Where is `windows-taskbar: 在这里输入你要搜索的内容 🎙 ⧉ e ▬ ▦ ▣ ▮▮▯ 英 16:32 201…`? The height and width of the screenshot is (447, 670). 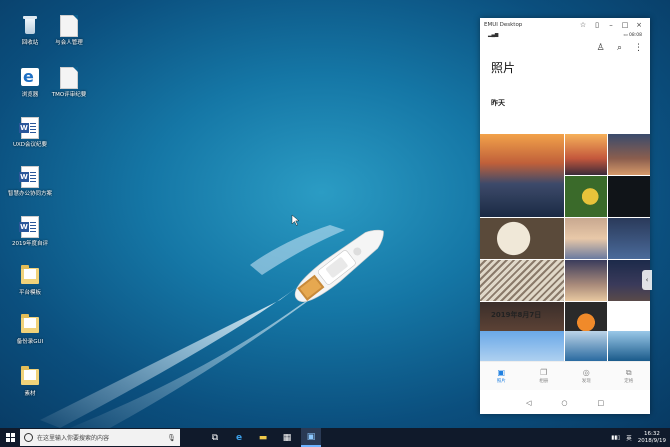
windows-taskbar: 在这里输入你要搜索的内容 🎙 ⧉ e ▬ ▦ ▣ ▮▮▯ 英 16:32 201… is located at coordinates (335, 437).